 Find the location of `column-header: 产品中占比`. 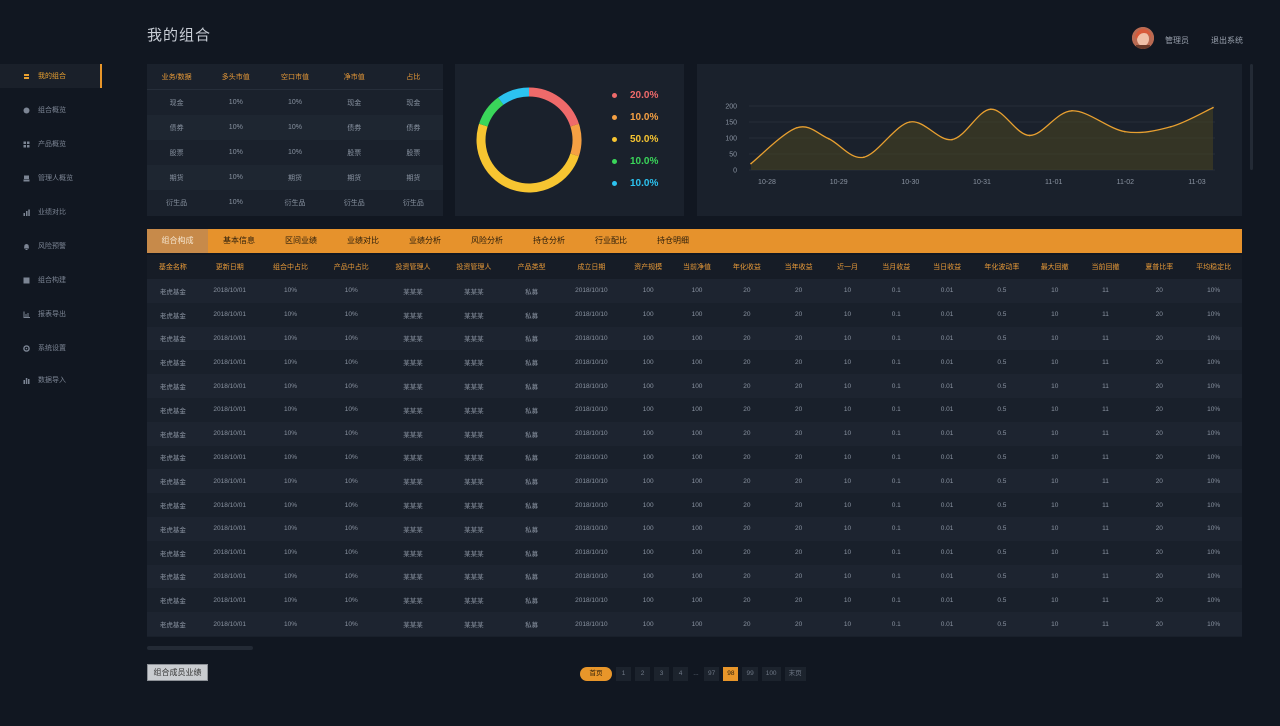

column-header: 产品中占比 is located at coordinates (351, 267).